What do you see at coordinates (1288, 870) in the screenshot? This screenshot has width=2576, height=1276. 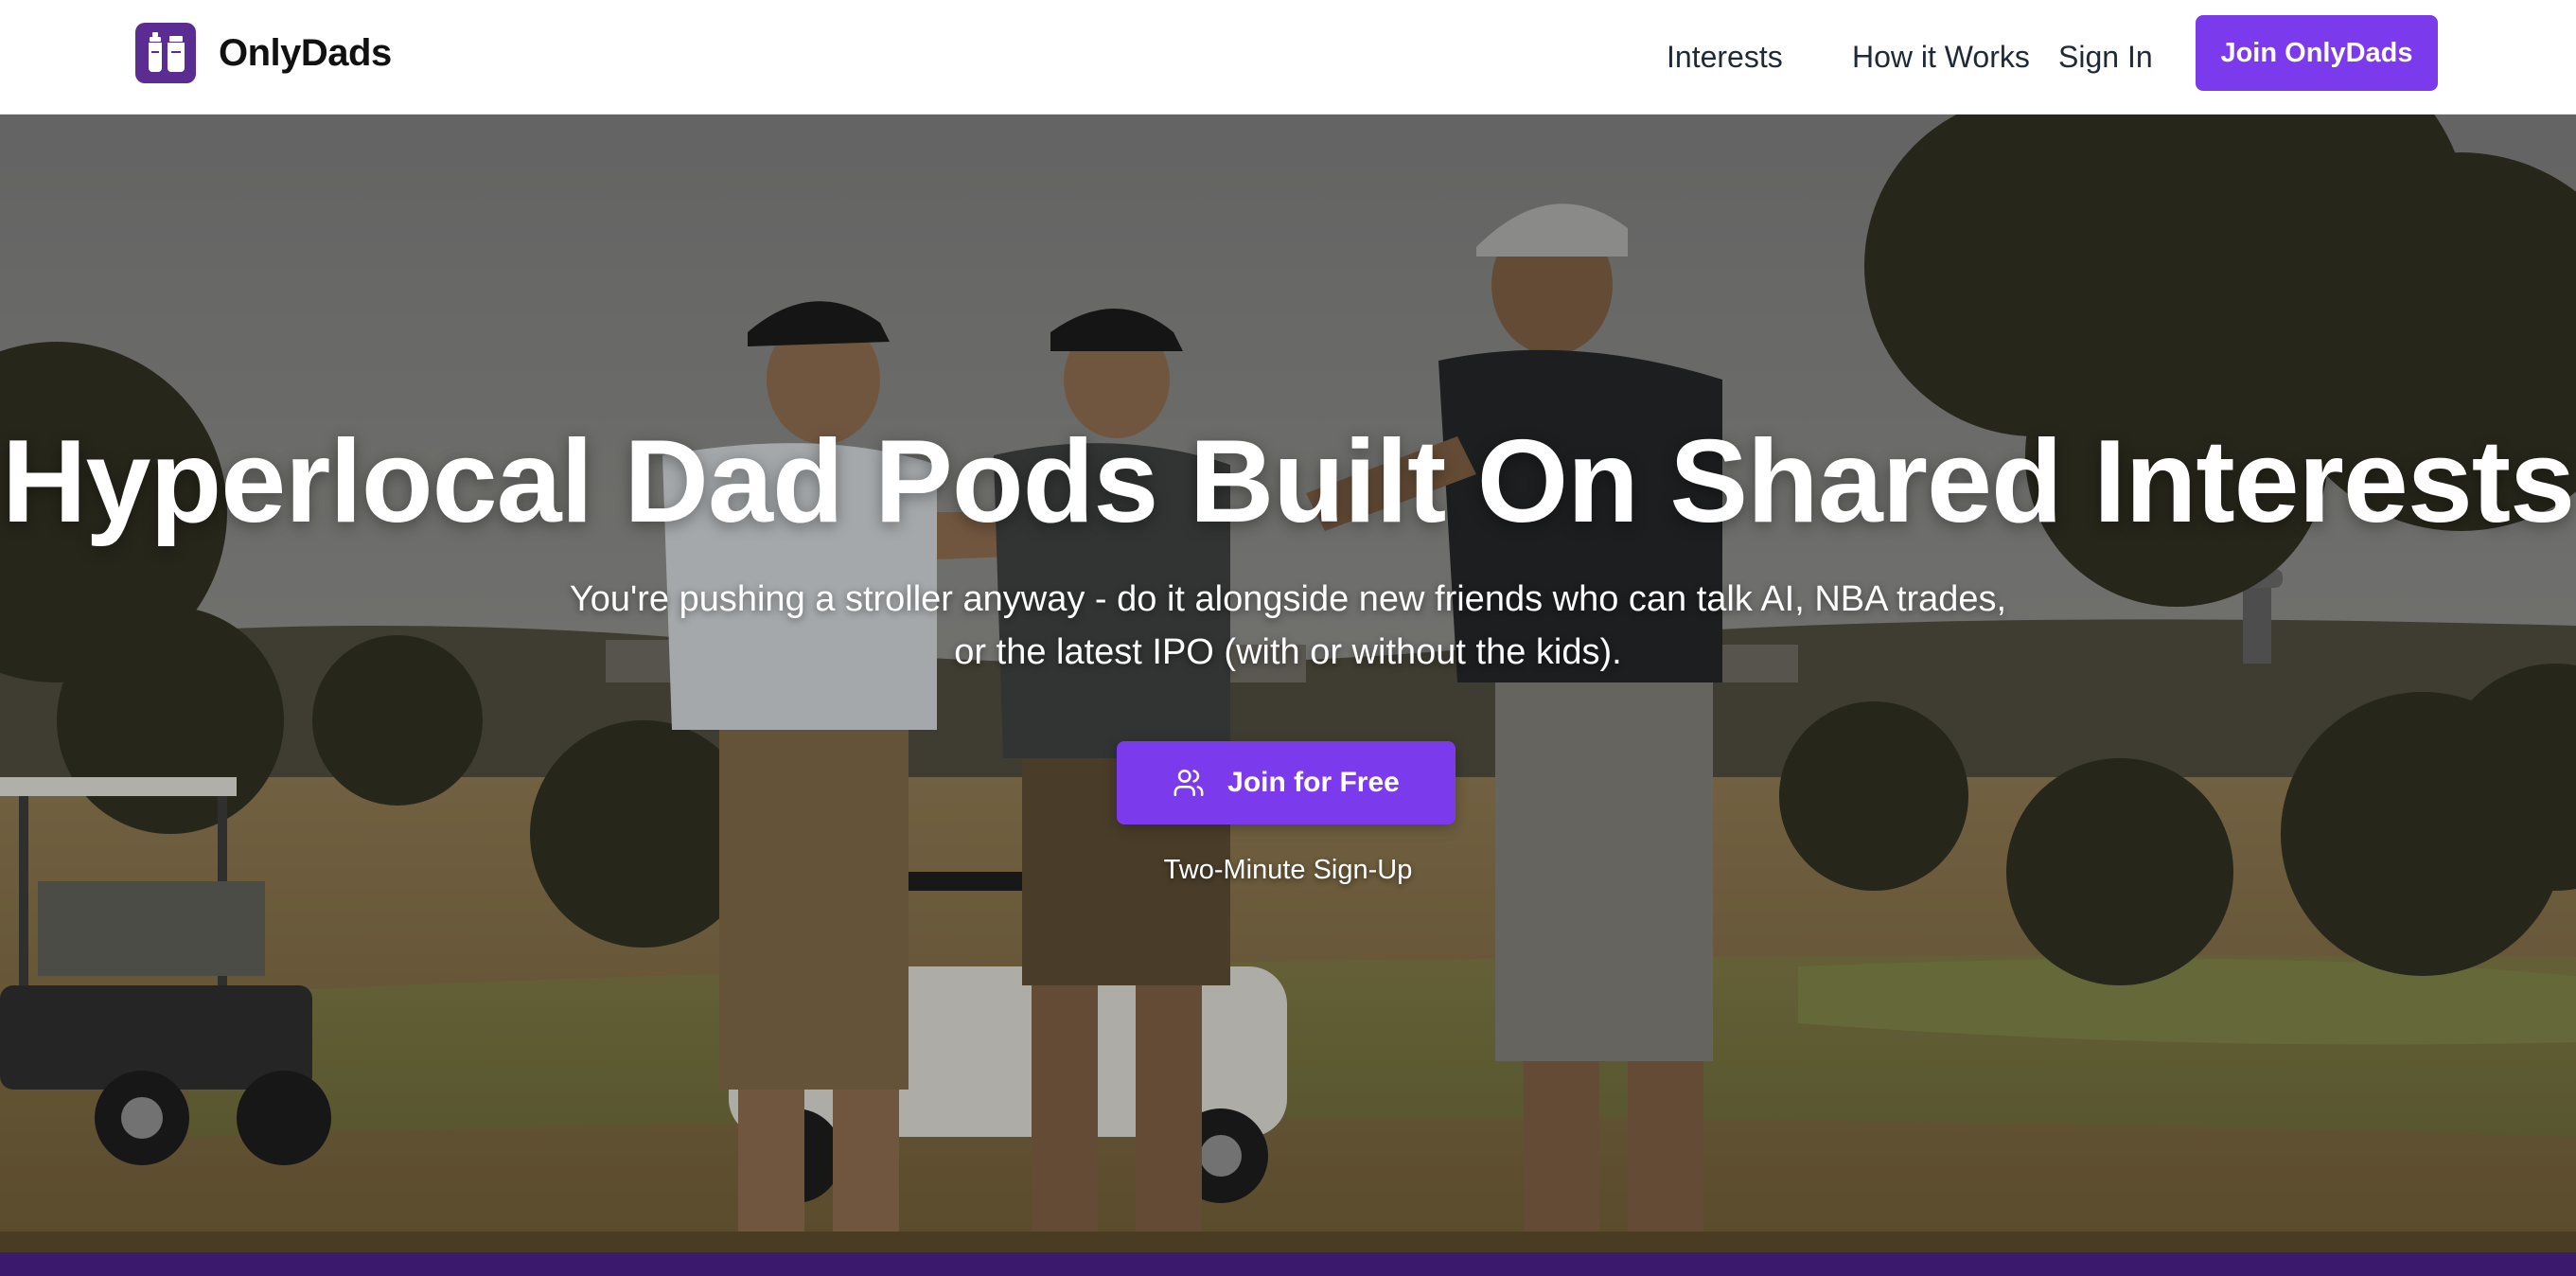 I see `signup-note: Two-Minute Sign-Up` at bounding box center [1288, 870].